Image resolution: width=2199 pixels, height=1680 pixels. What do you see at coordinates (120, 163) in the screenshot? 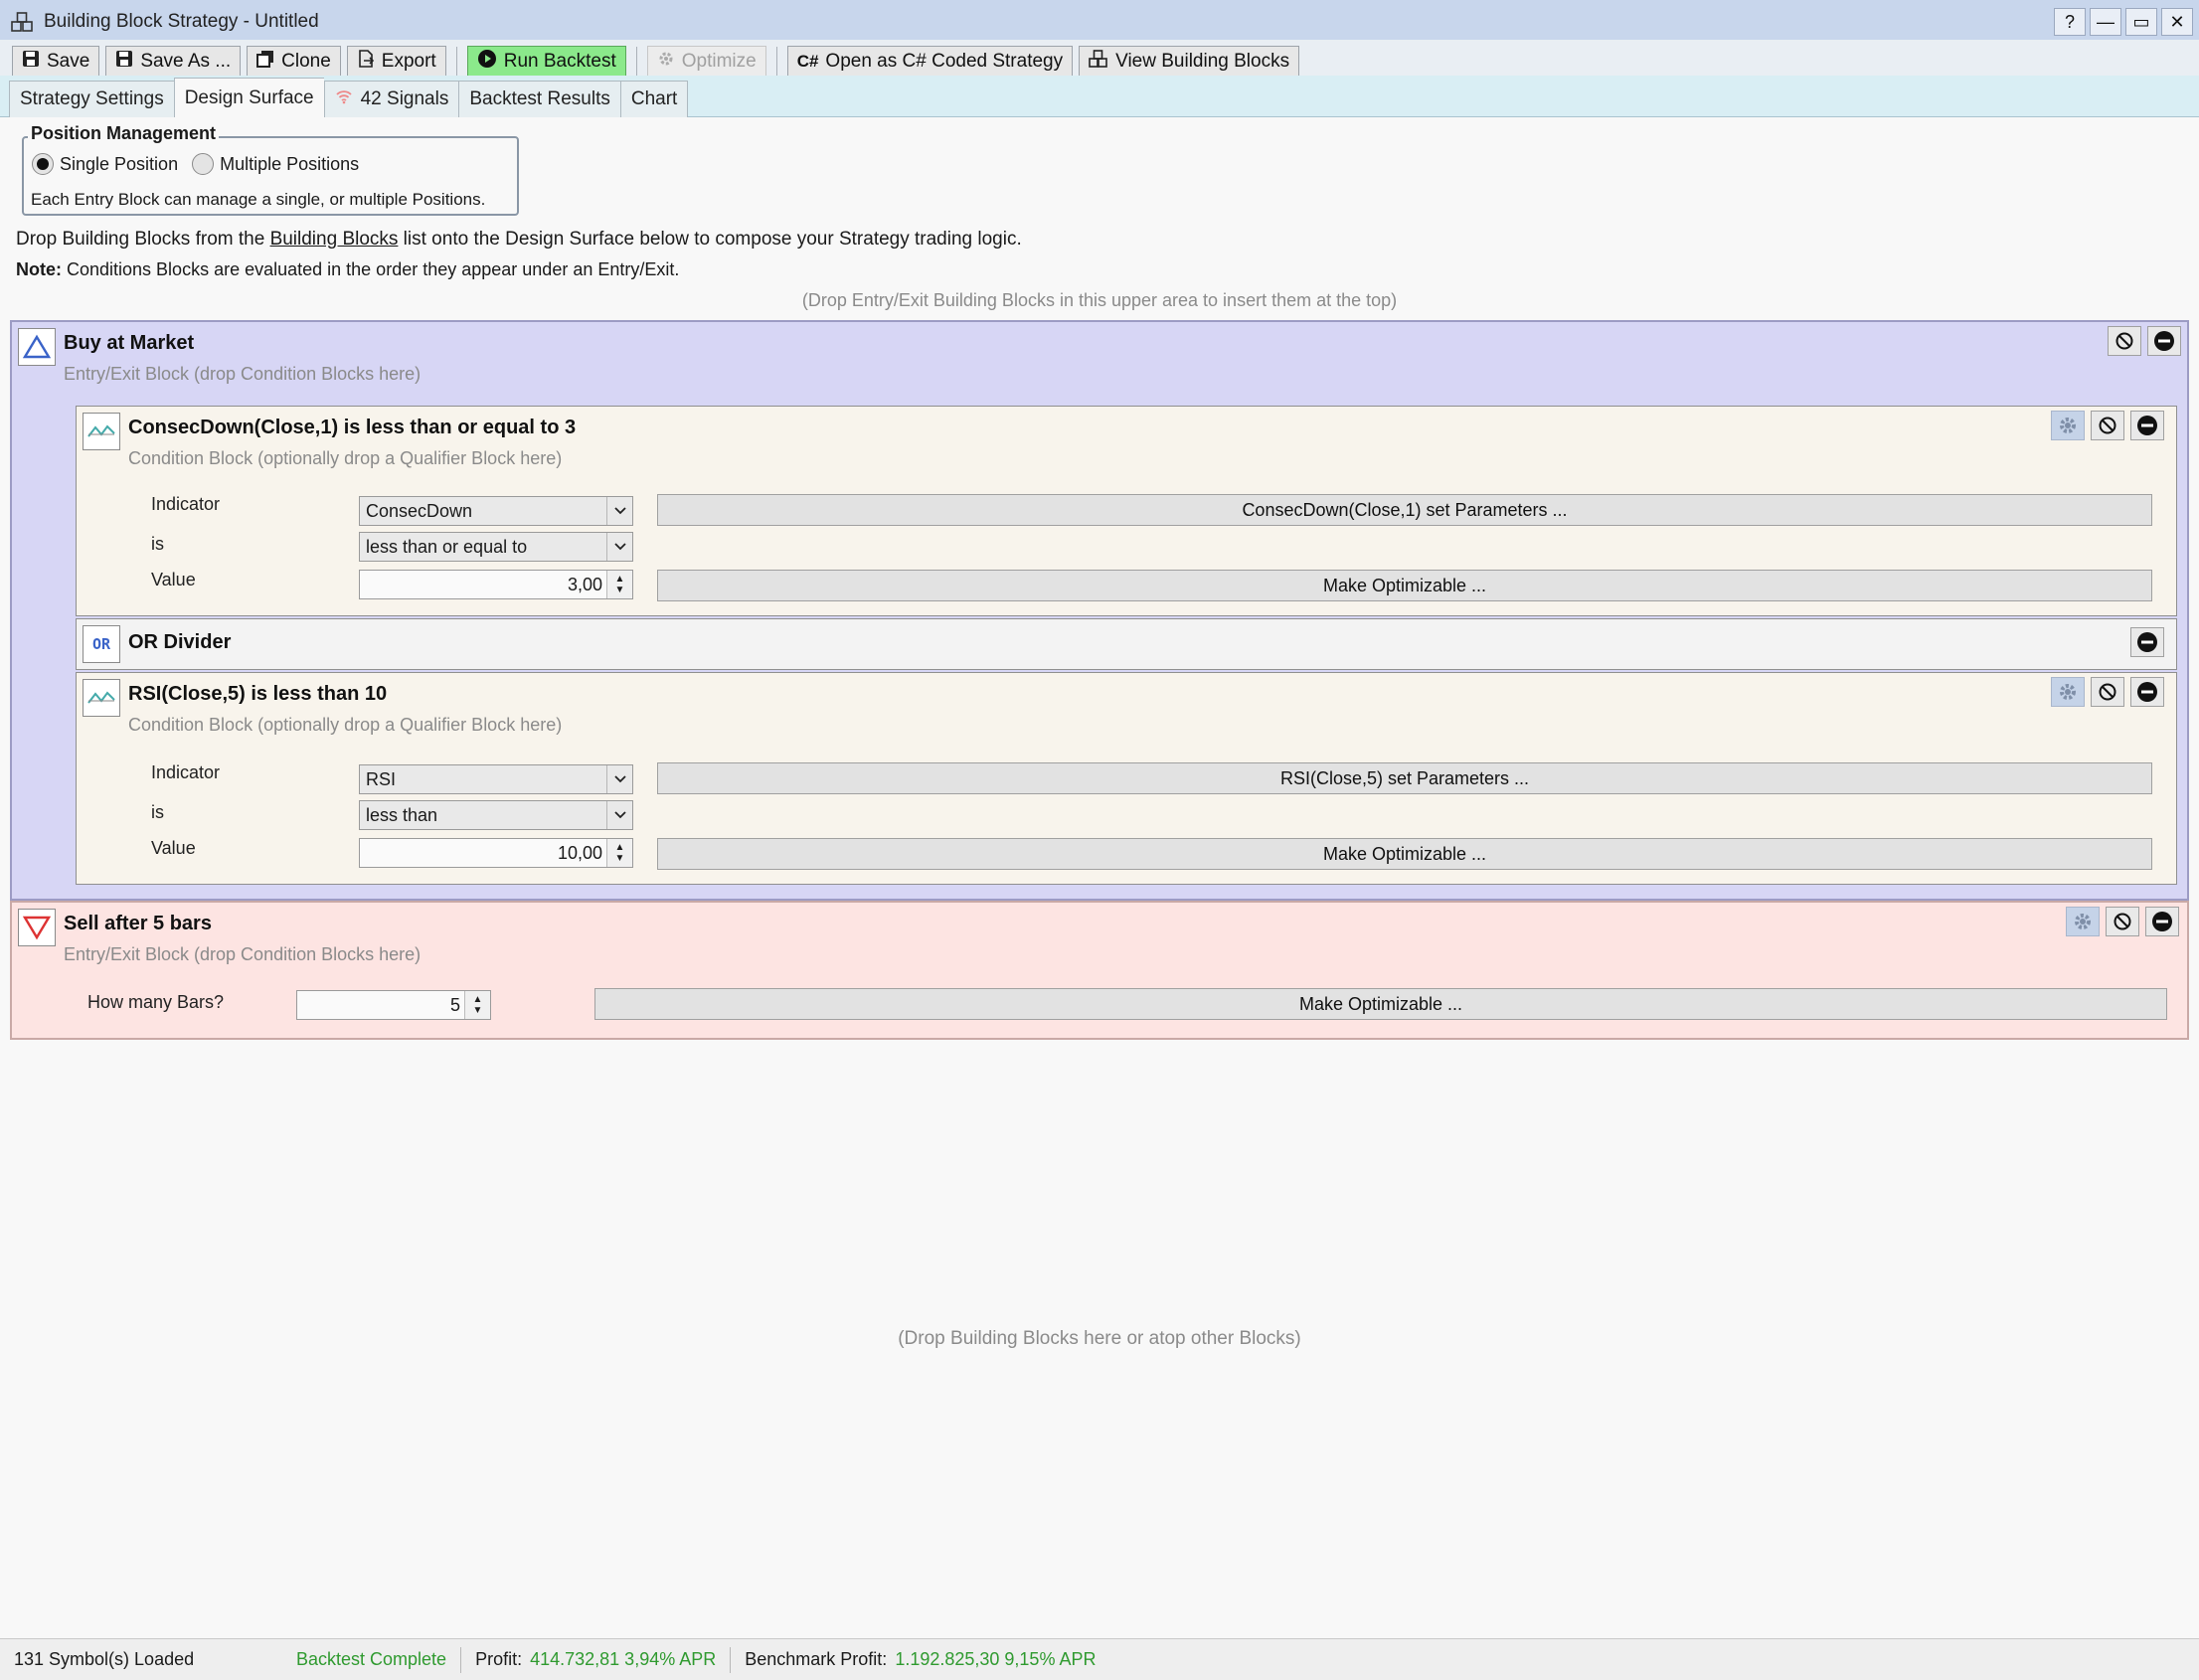
I see `single-position-label: Single Position` at bounding box center [120, 163].